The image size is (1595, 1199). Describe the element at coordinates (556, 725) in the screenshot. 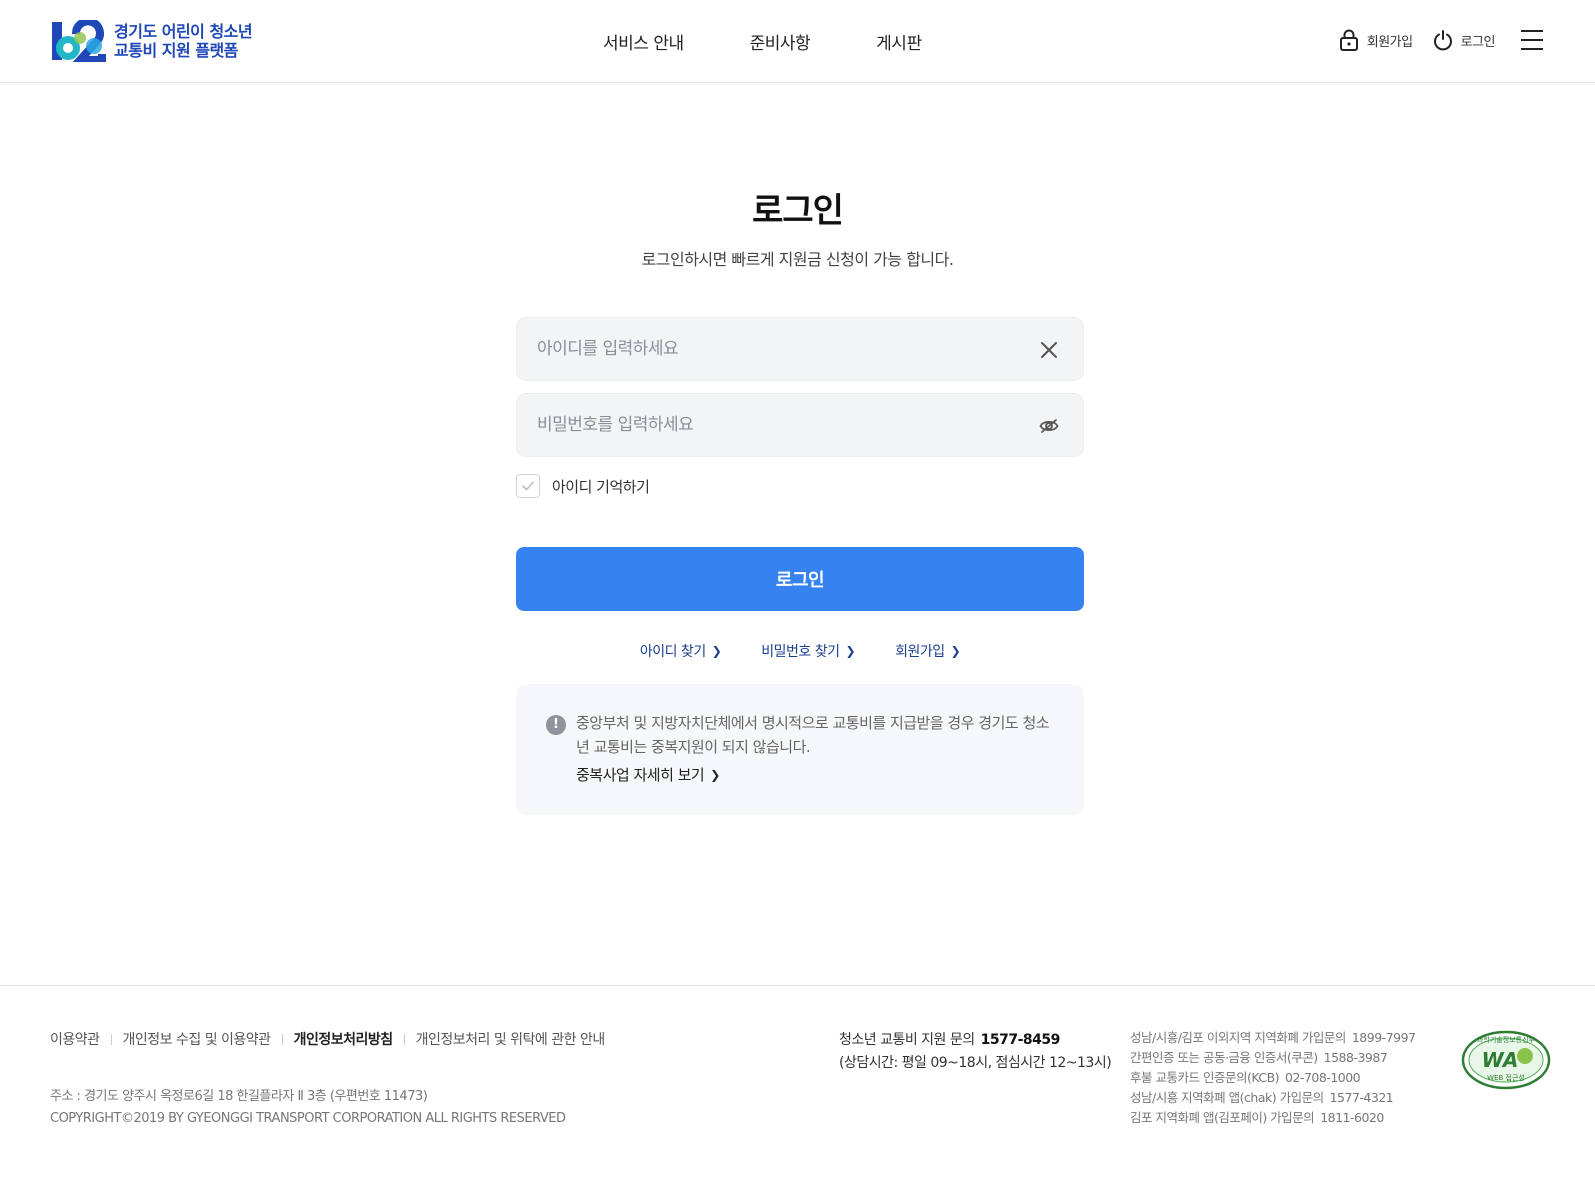

I see `exclamation-icon: !` at that location.